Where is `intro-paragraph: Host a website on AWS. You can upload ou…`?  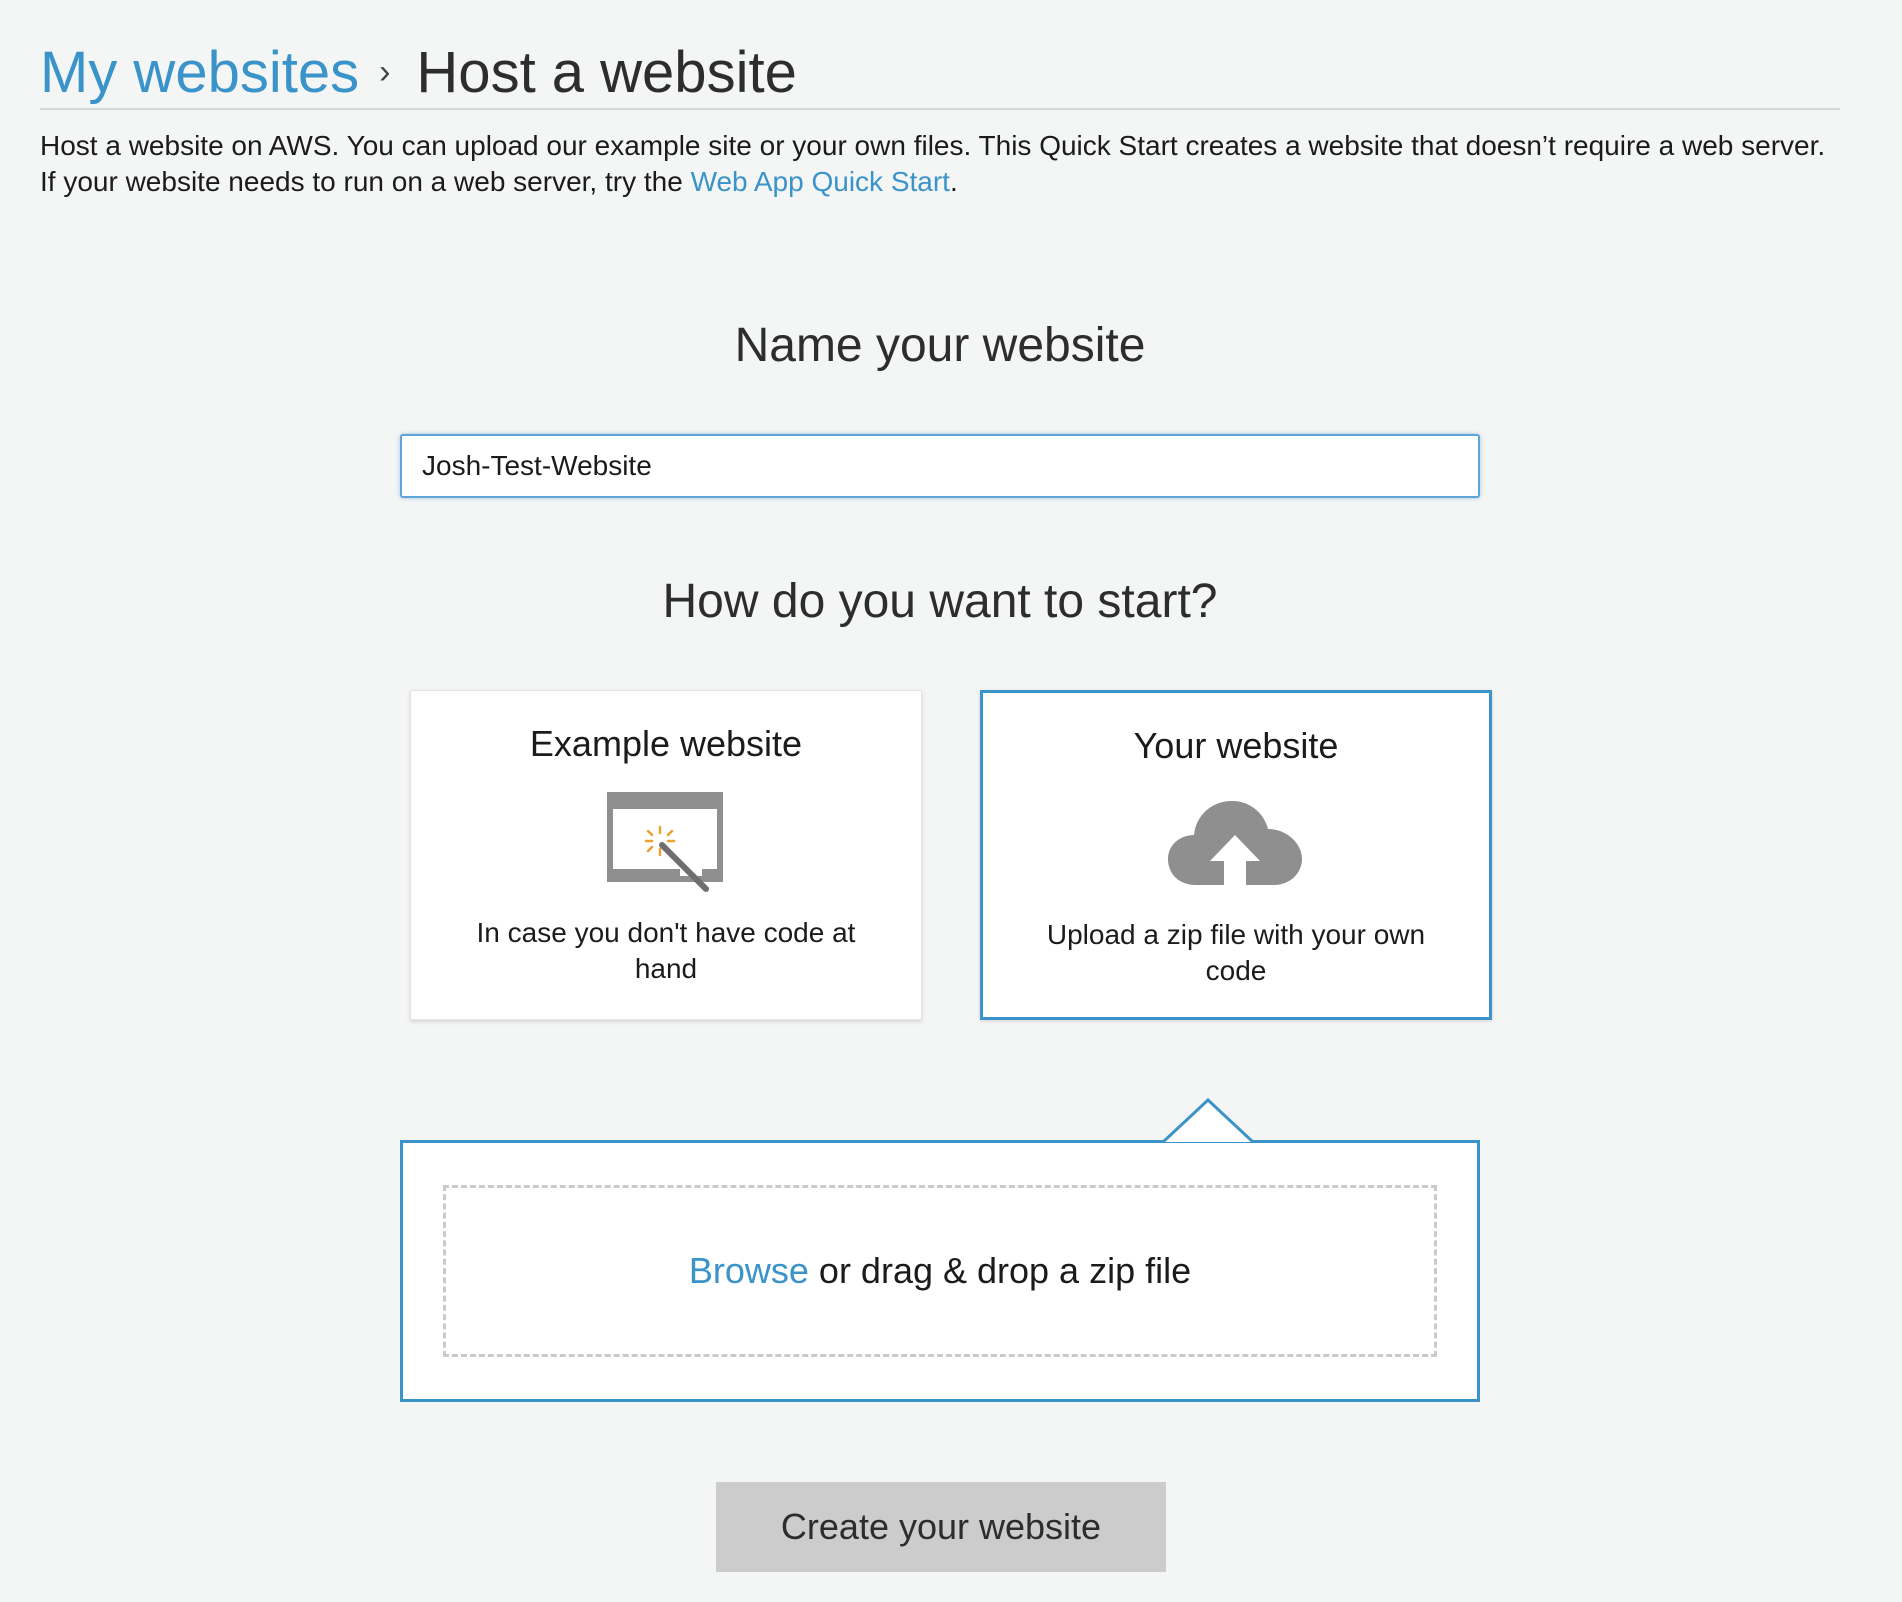 intro-paragraph: Host a website on AWS. You can upload ou… is located at coordinates (940, 164).